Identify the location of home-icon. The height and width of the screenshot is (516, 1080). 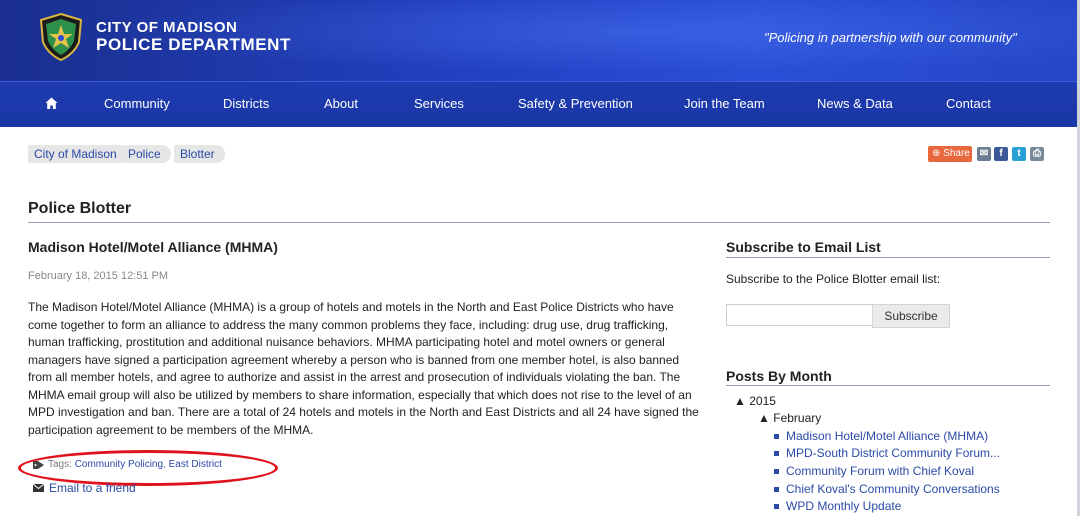
(51, 103).